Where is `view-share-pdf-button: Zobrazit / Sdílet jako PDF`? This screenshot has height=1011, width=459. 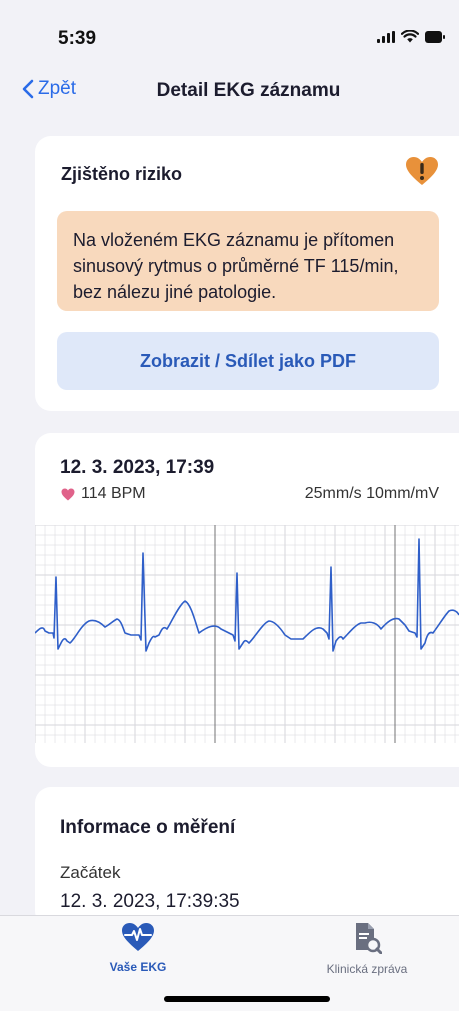 view-share-pdf-button: Zobrazit / Sdílet jako PDF is located at coordinates (248, 361).